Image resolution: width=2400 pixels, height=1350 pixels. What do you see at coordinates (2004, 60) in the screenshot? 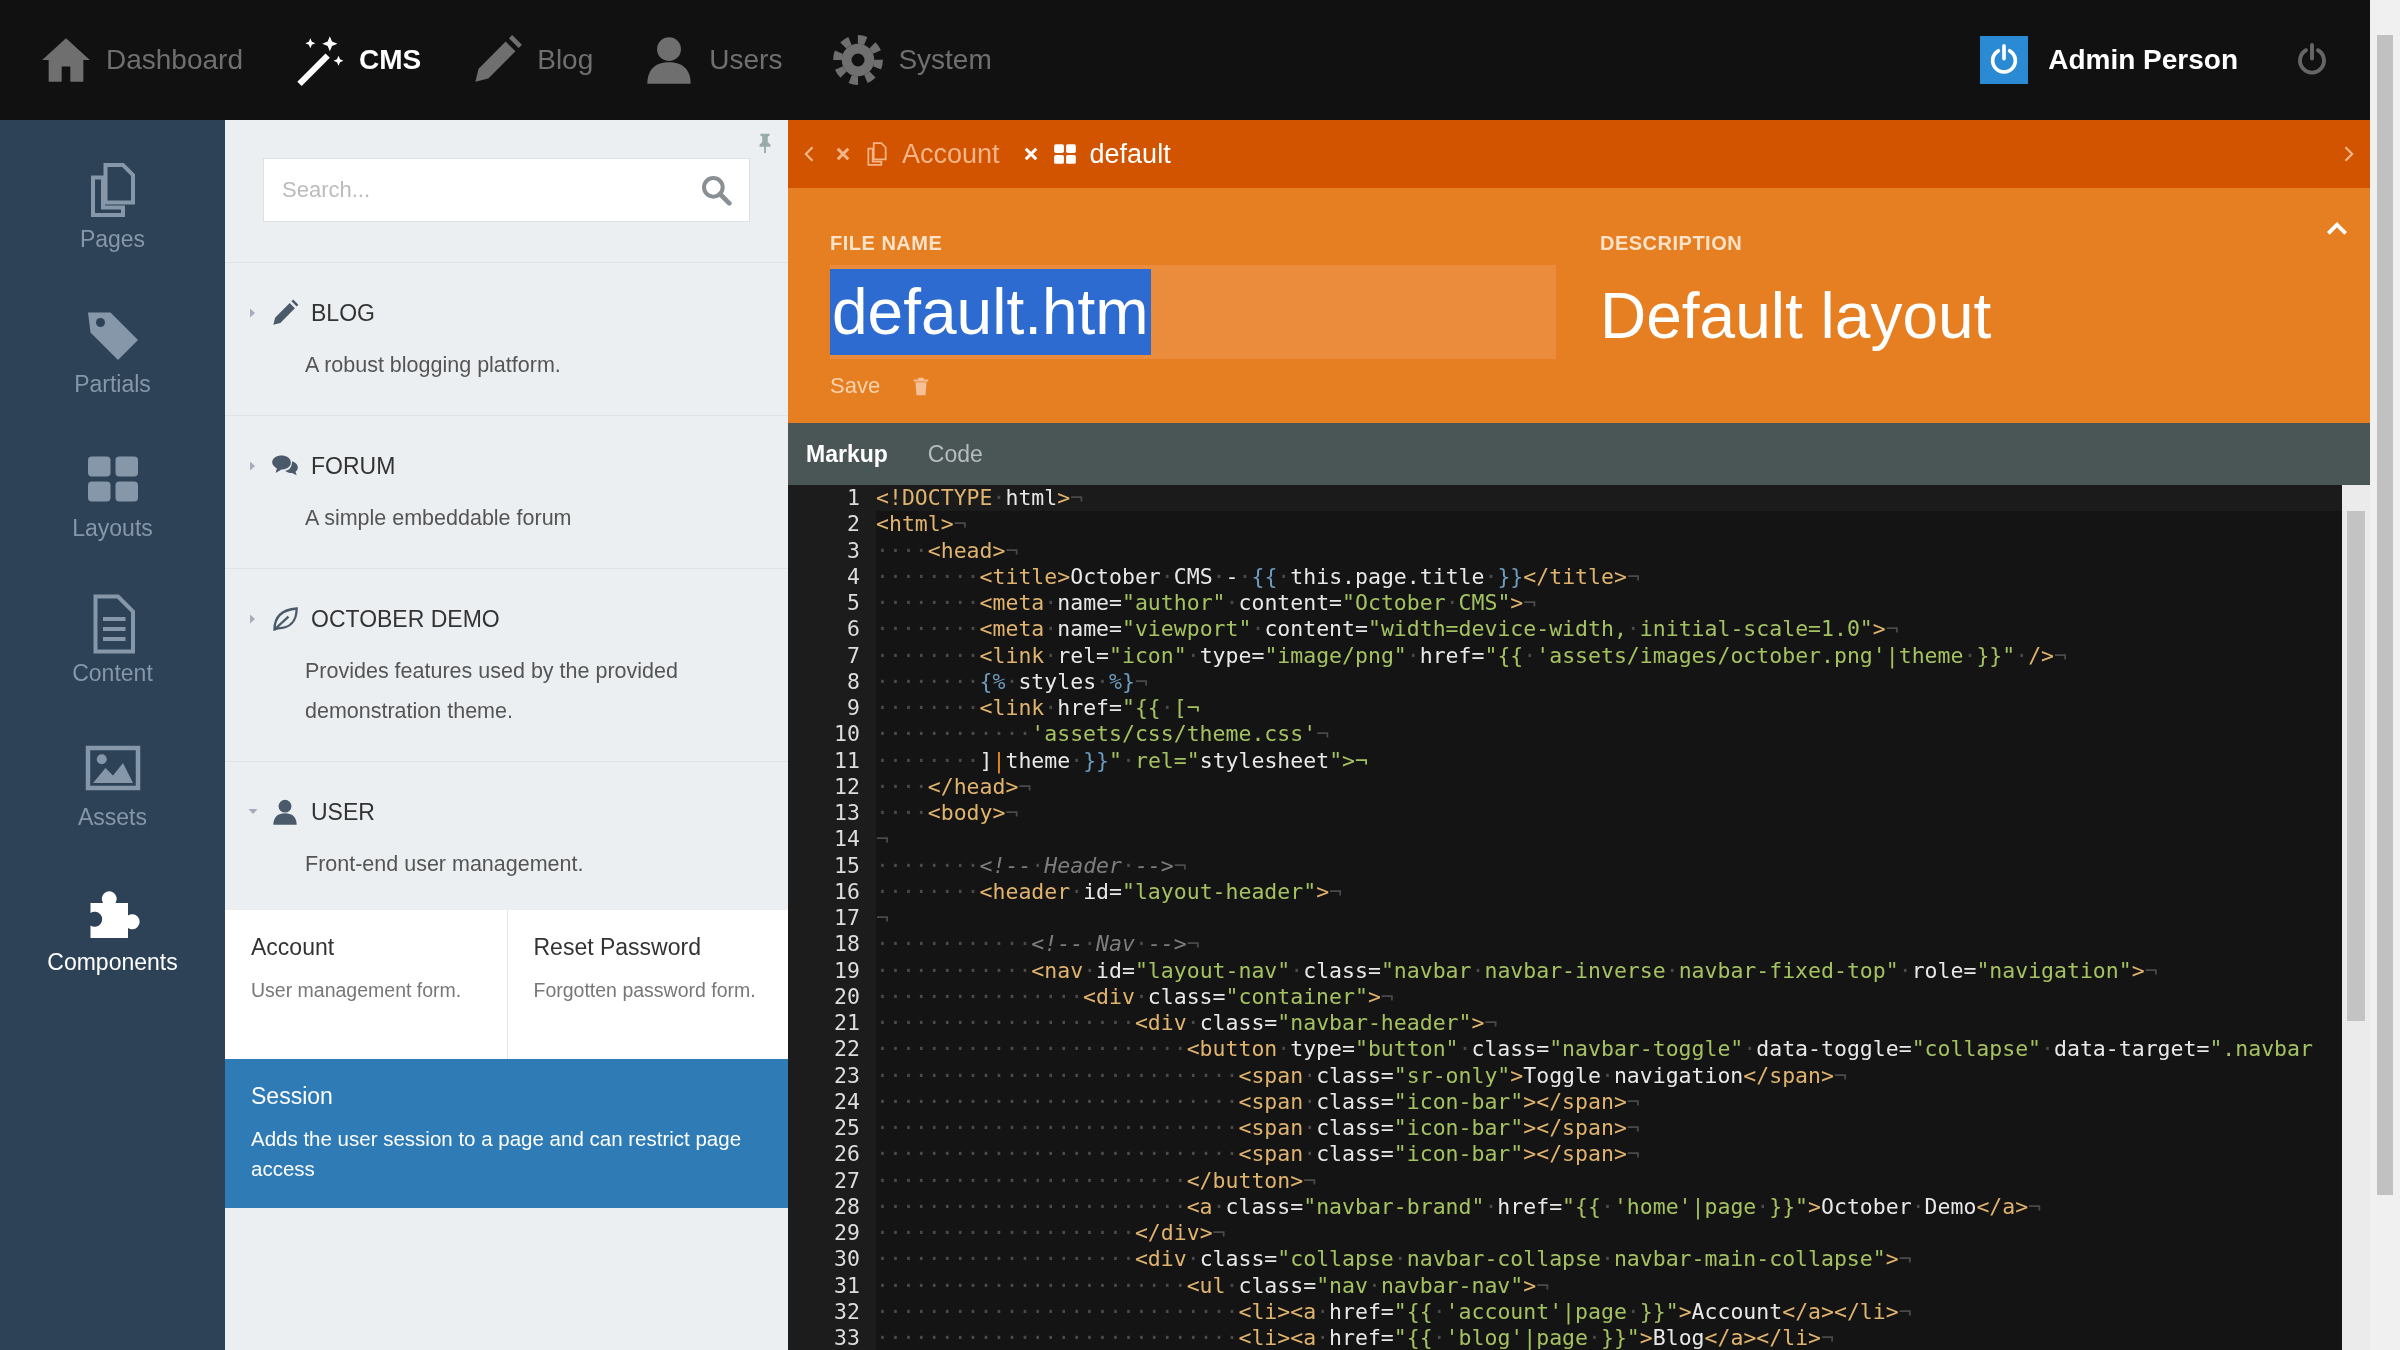
I see `account-button` at bounding box center [2004, 60].